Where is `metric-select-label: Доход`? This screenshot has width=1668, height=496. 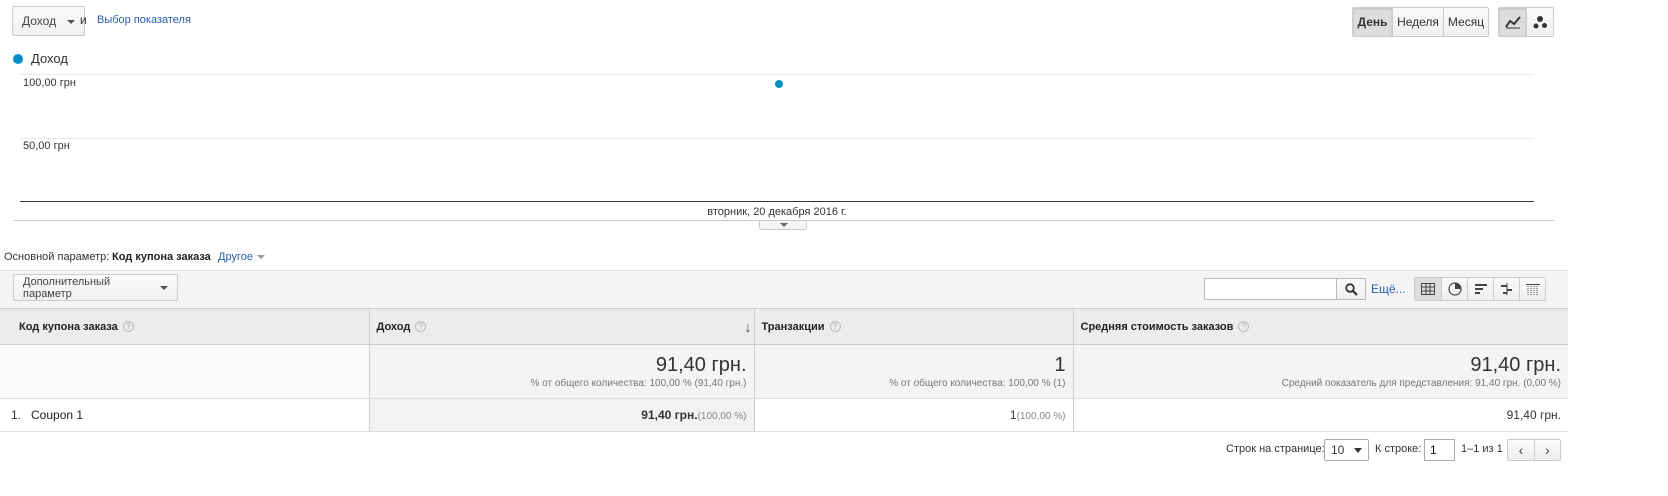 metric-select-label: Доход is located at coordinates (39, 21).